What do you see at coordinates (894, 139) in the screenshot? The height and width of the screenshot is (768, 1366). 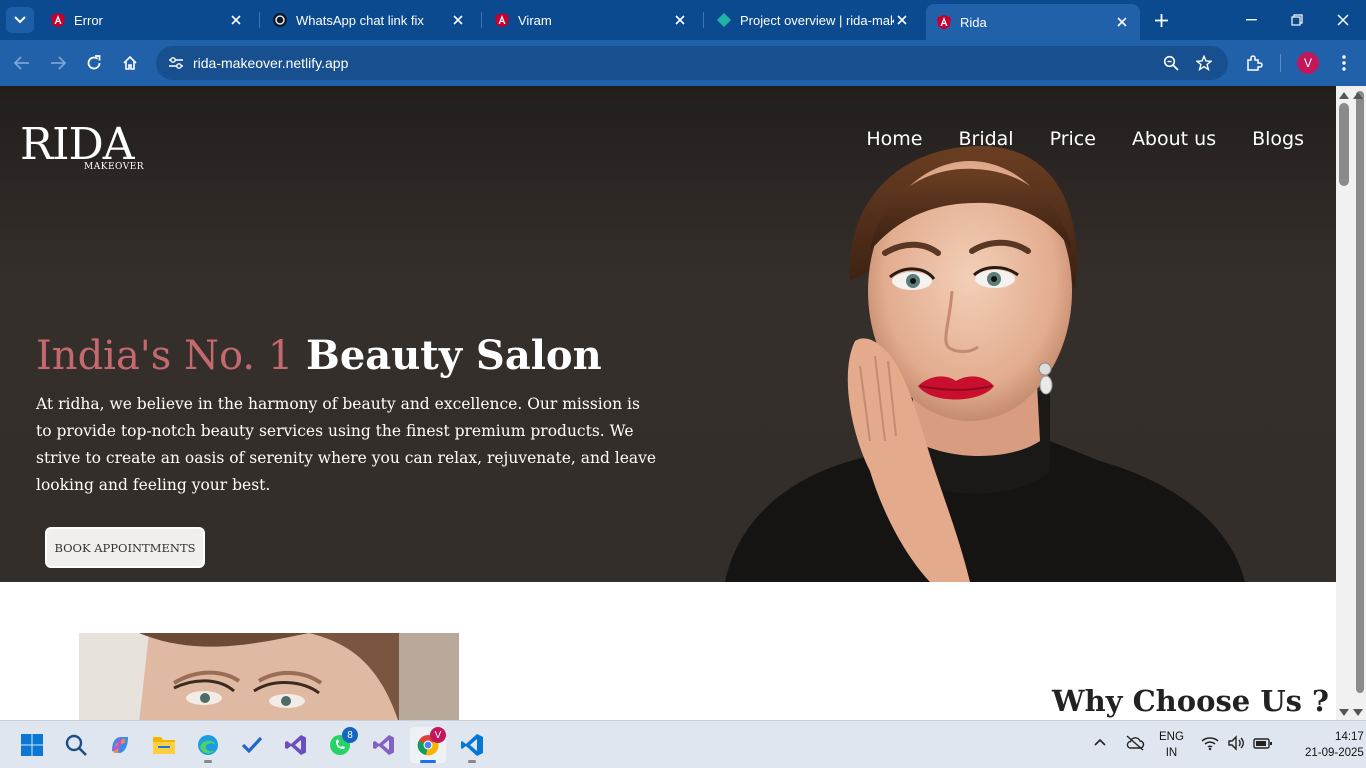 I see `nav-home: Home` at bounding box center [894, 139].